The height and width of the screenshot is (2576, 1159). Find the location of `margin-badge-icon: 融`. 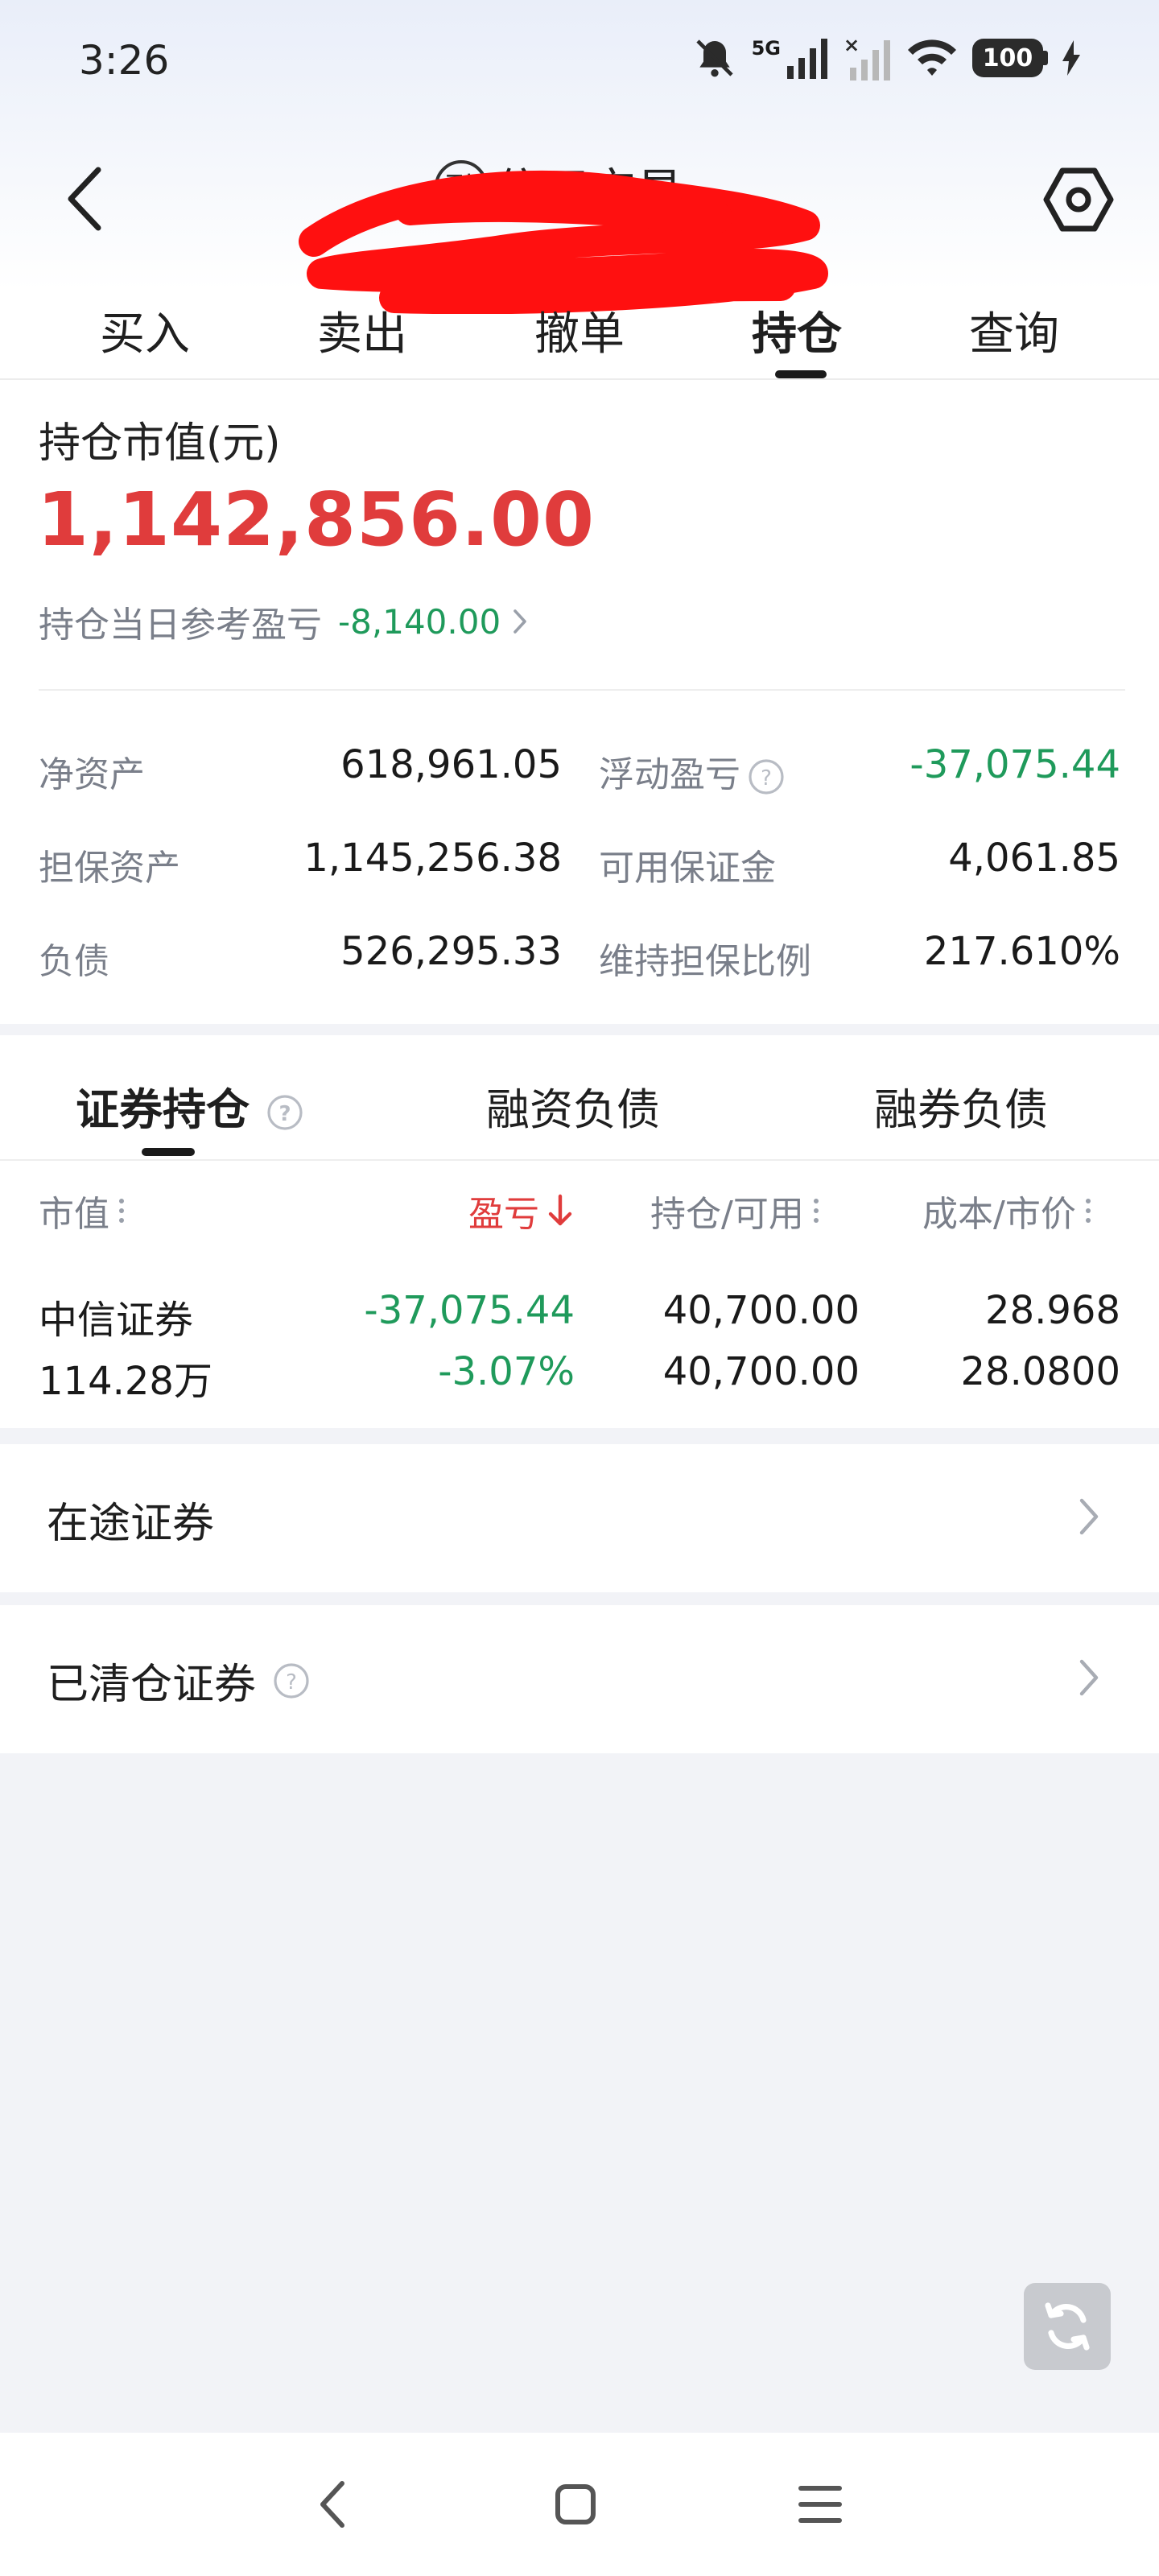

margin-badge-icon: 融 is located at coordinates (461, 186).